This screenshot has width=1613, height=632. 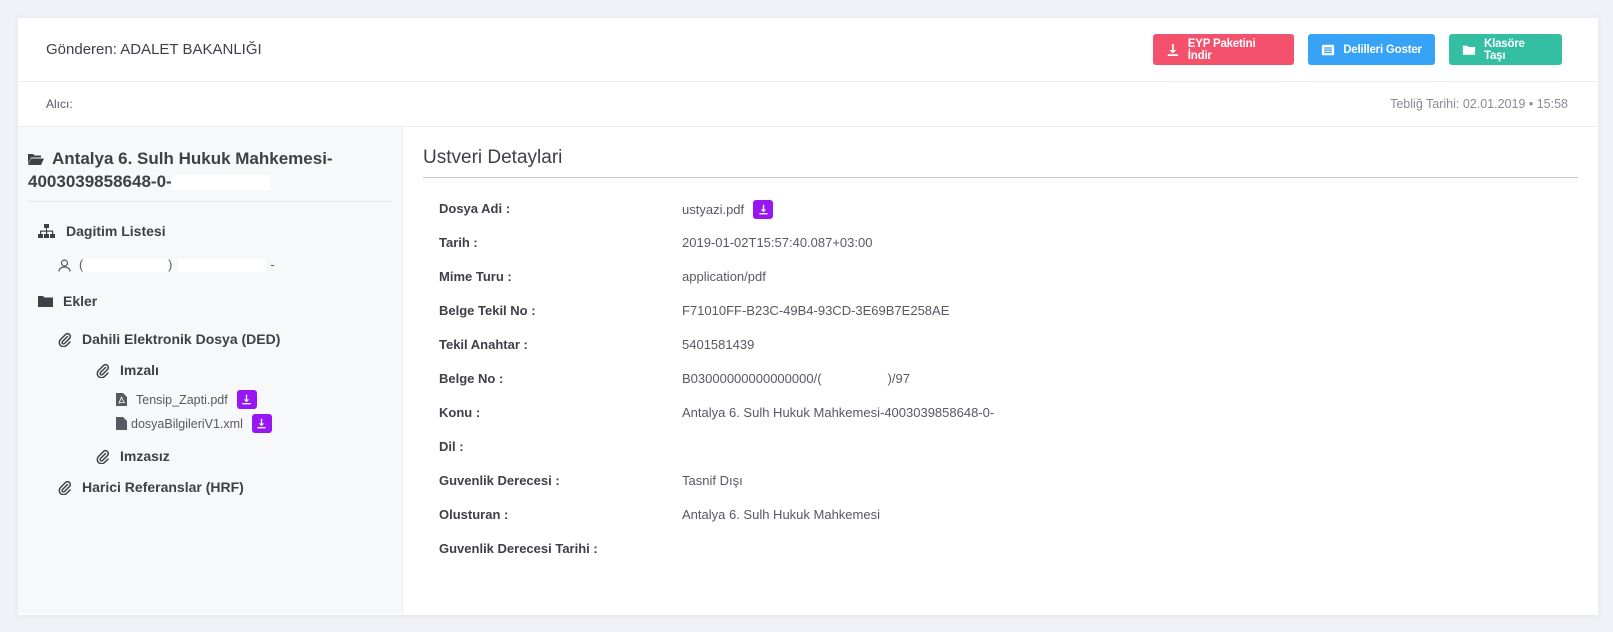 I want to click on meta-value: F71010FF-B23C-49B4-93CD-3E69B7E258AE, so click(x=816, y=310).